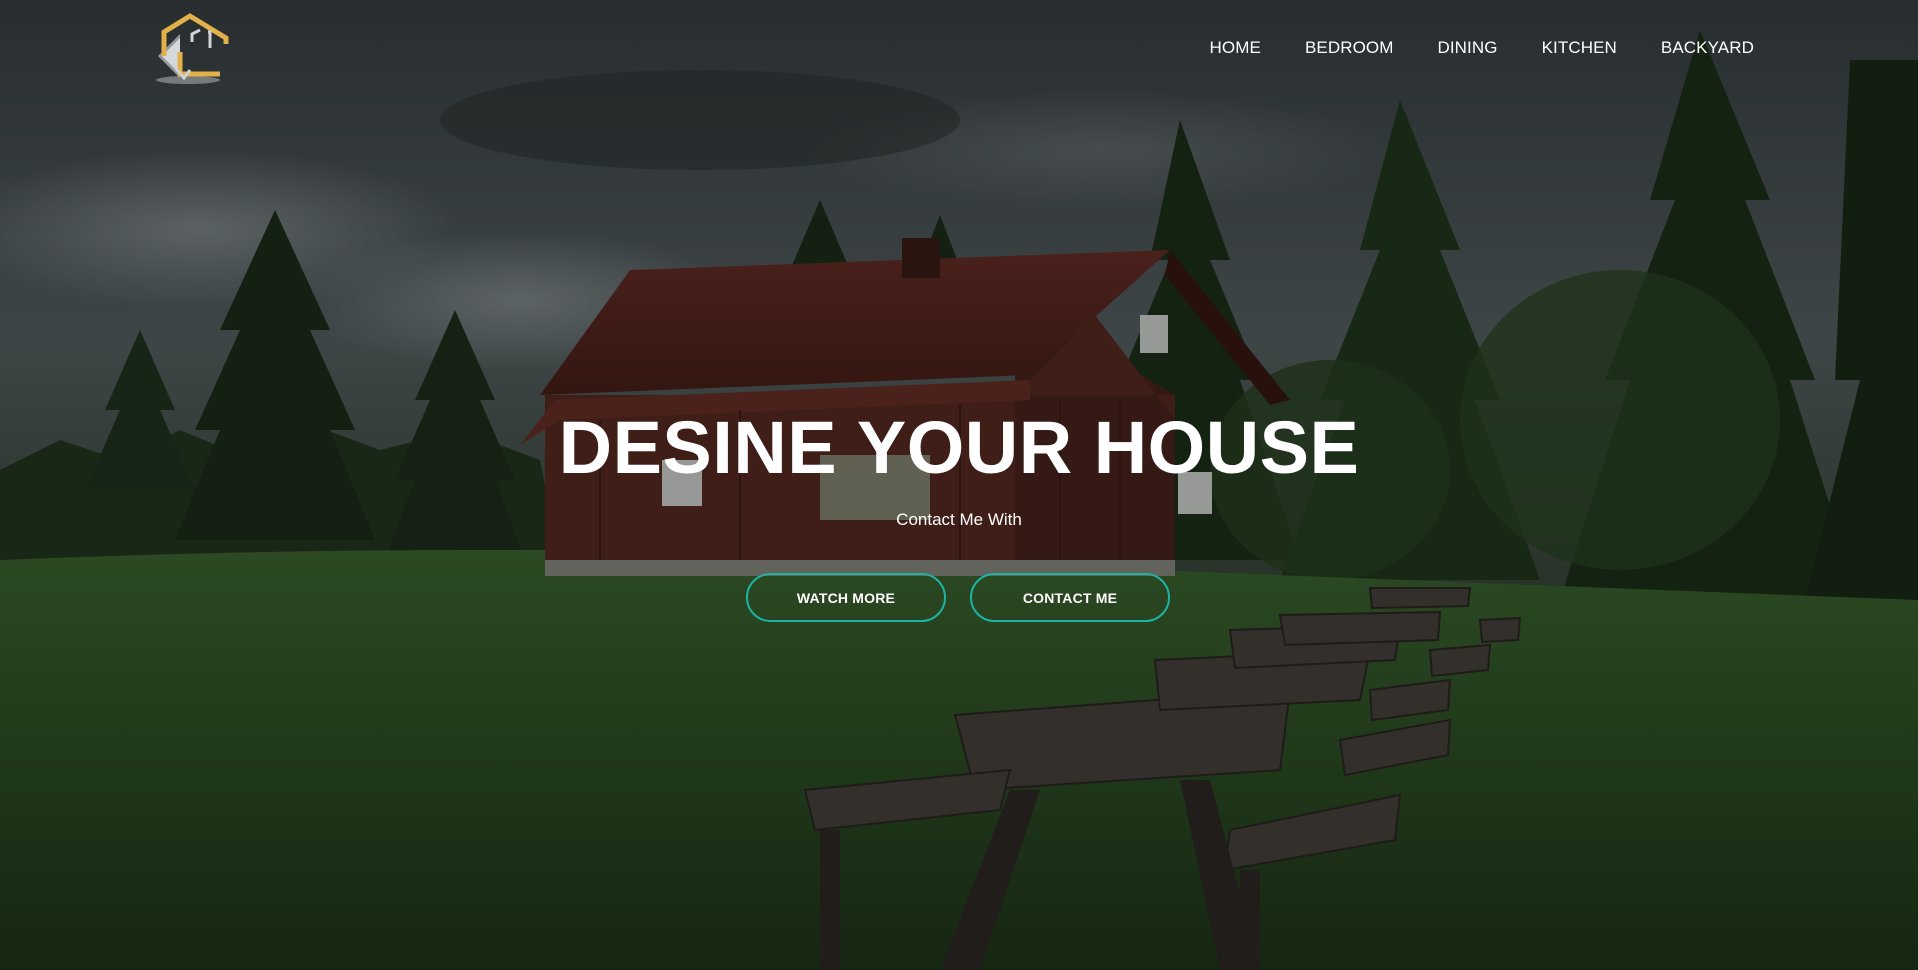 The image size is (1918, 970). What do you see at coordinates (190, 50) in the screenshot?
I see `house-logo-icon` at bounding box center [190, 50].